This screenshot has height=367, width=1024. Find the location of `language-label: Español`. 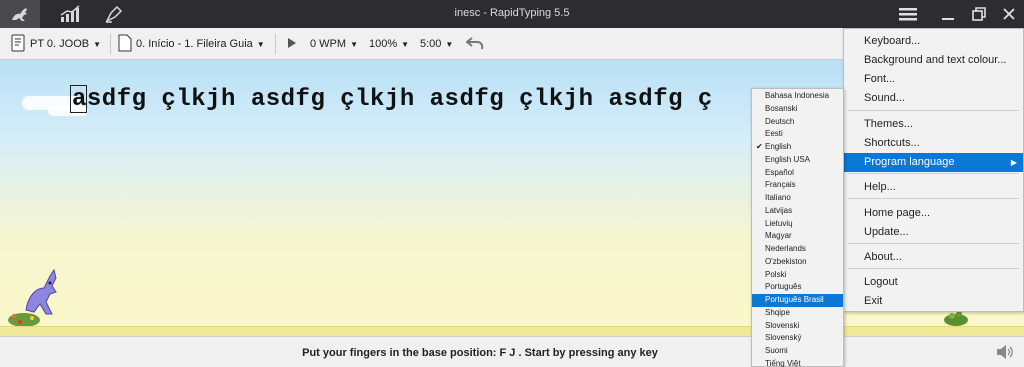

language-label: Español is located at coordinates (779, 172).